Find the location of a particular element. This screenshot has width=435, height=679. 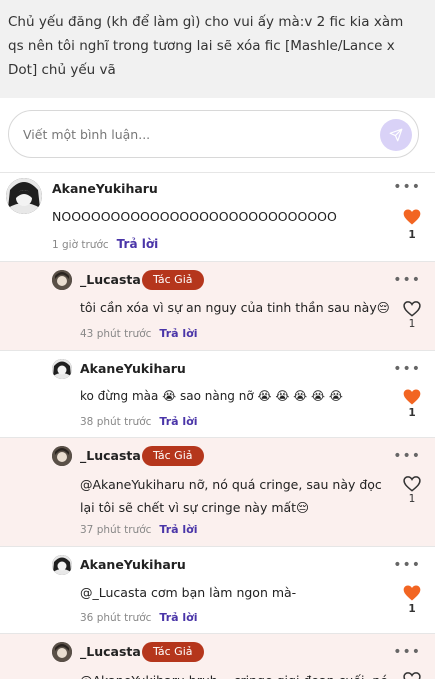

comment-text: @_Lucasta cơm bạn làm ngon mà- is located at coordinates (188, 592).